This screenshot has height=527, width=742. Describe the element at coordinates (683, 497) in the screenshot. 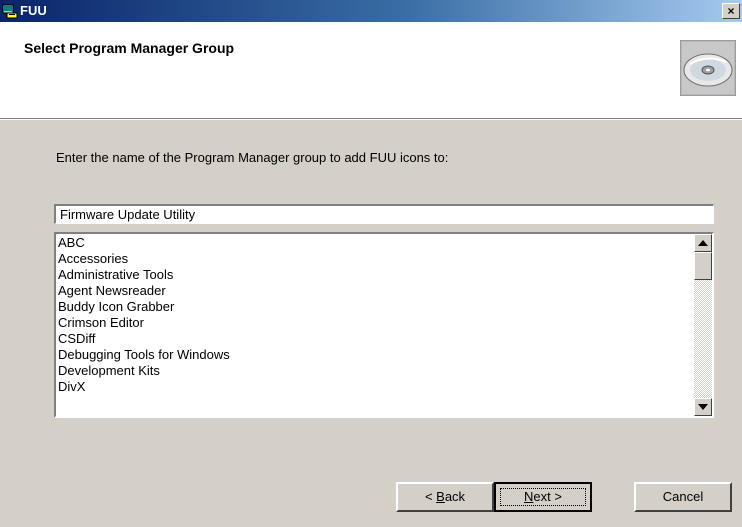

I see `cancel-button: Cancel` at that location.